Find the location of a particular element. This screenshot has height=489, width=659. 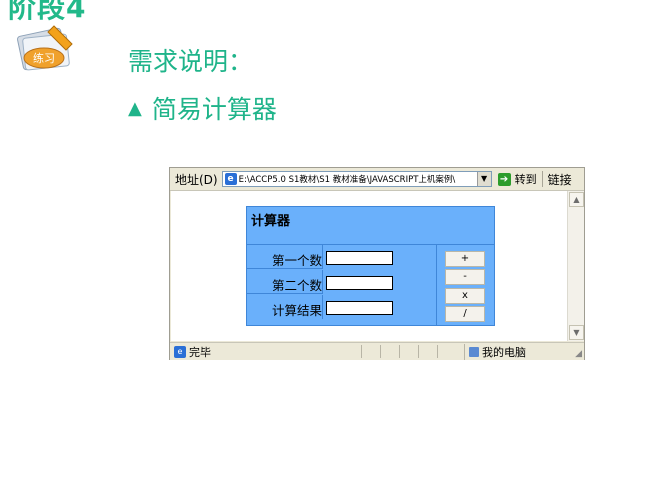

operator-column-divider is located at coordinates (436, 285).